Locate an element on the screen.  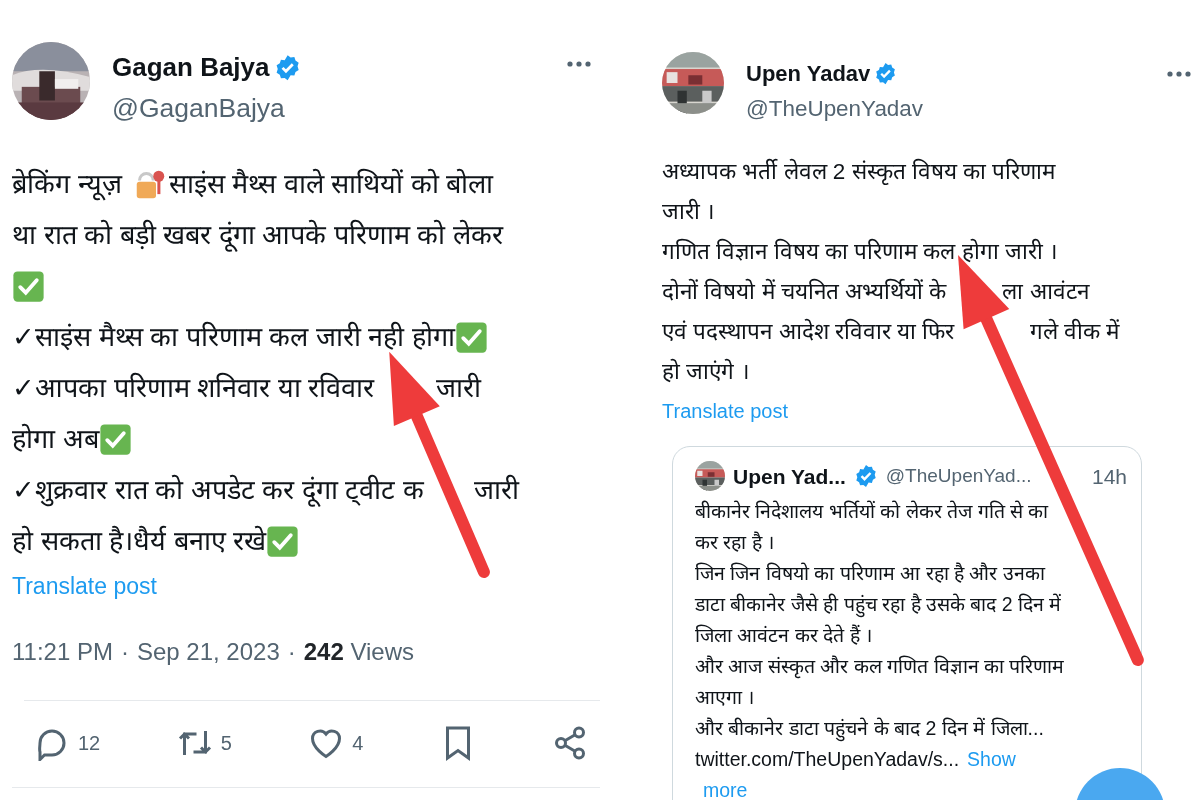
post-text: ✓शुक्रवार रात को अपडेट कर दूंगा ट्वीट क is located at coordinates (218, 491).